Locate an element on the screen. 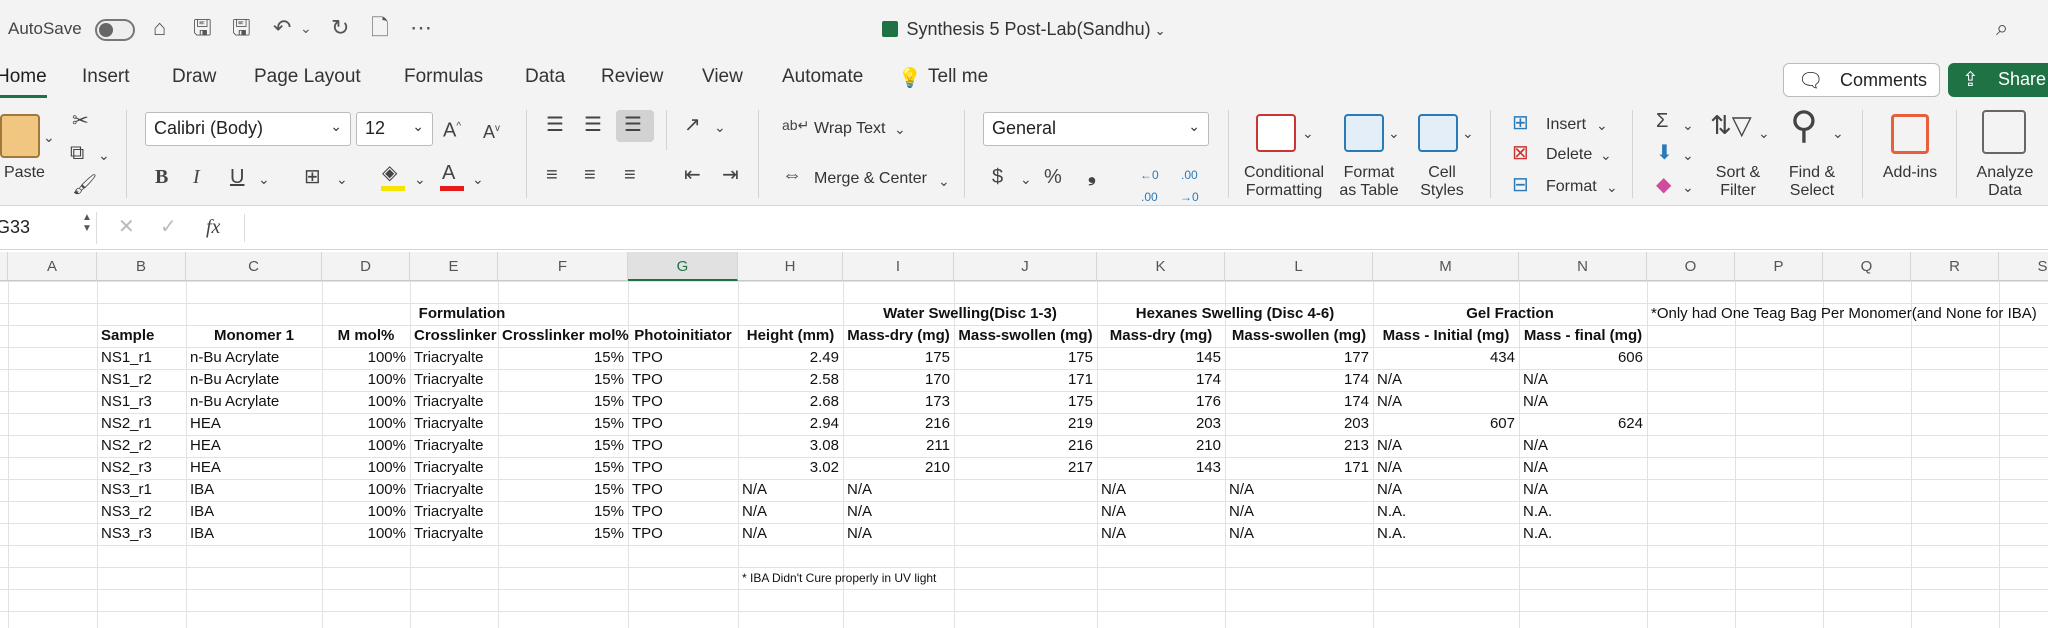 The height and width of the screenshot is (628, 2048). table-cell: NS1_r3 is located at coordinates (141, 402).